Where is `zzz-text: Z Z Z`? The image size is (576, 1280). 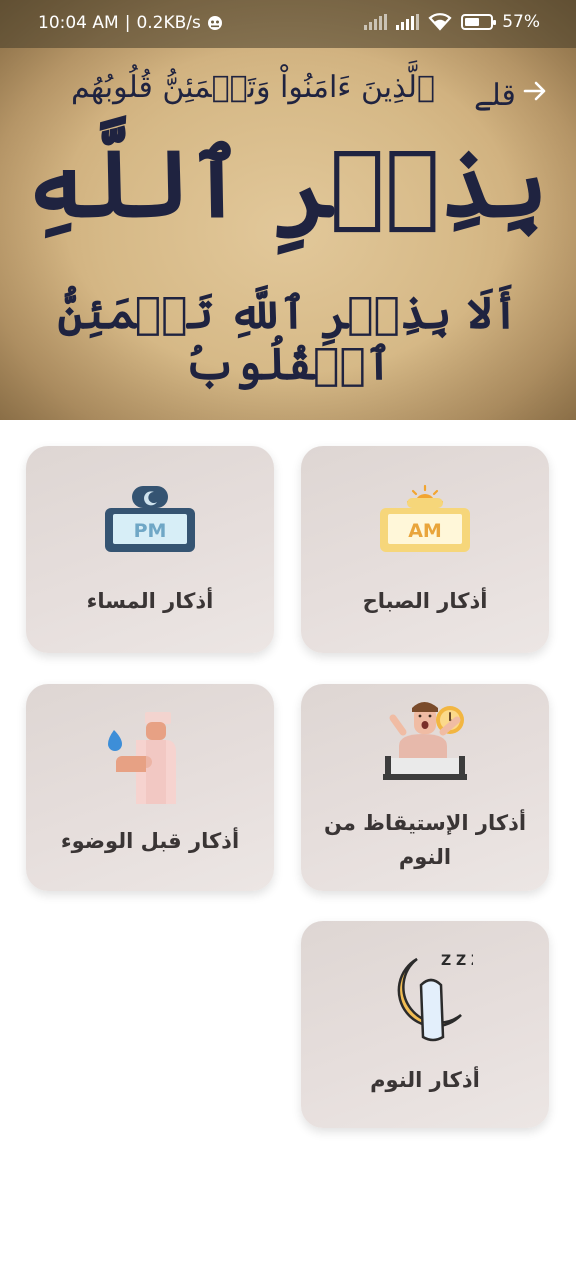
zzz-text: Z Z Z is located at coordinates (457, 961).